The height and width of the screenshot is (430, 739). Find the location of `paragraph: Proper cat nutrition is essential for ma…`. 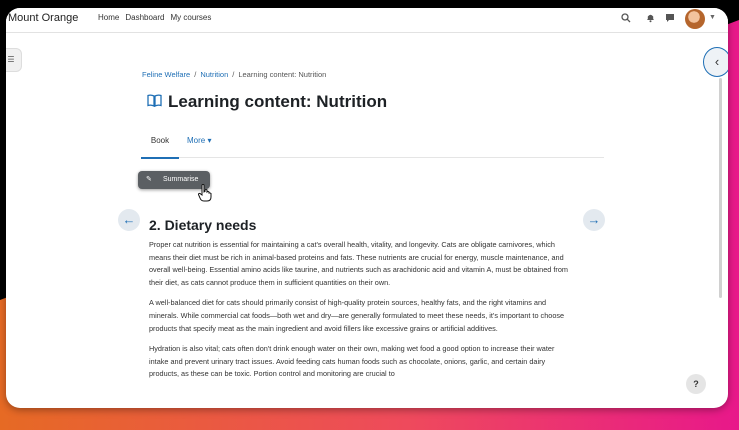

paragraph: Proper cat nutrition is essential for ma… is located at coordinates (358, 263).